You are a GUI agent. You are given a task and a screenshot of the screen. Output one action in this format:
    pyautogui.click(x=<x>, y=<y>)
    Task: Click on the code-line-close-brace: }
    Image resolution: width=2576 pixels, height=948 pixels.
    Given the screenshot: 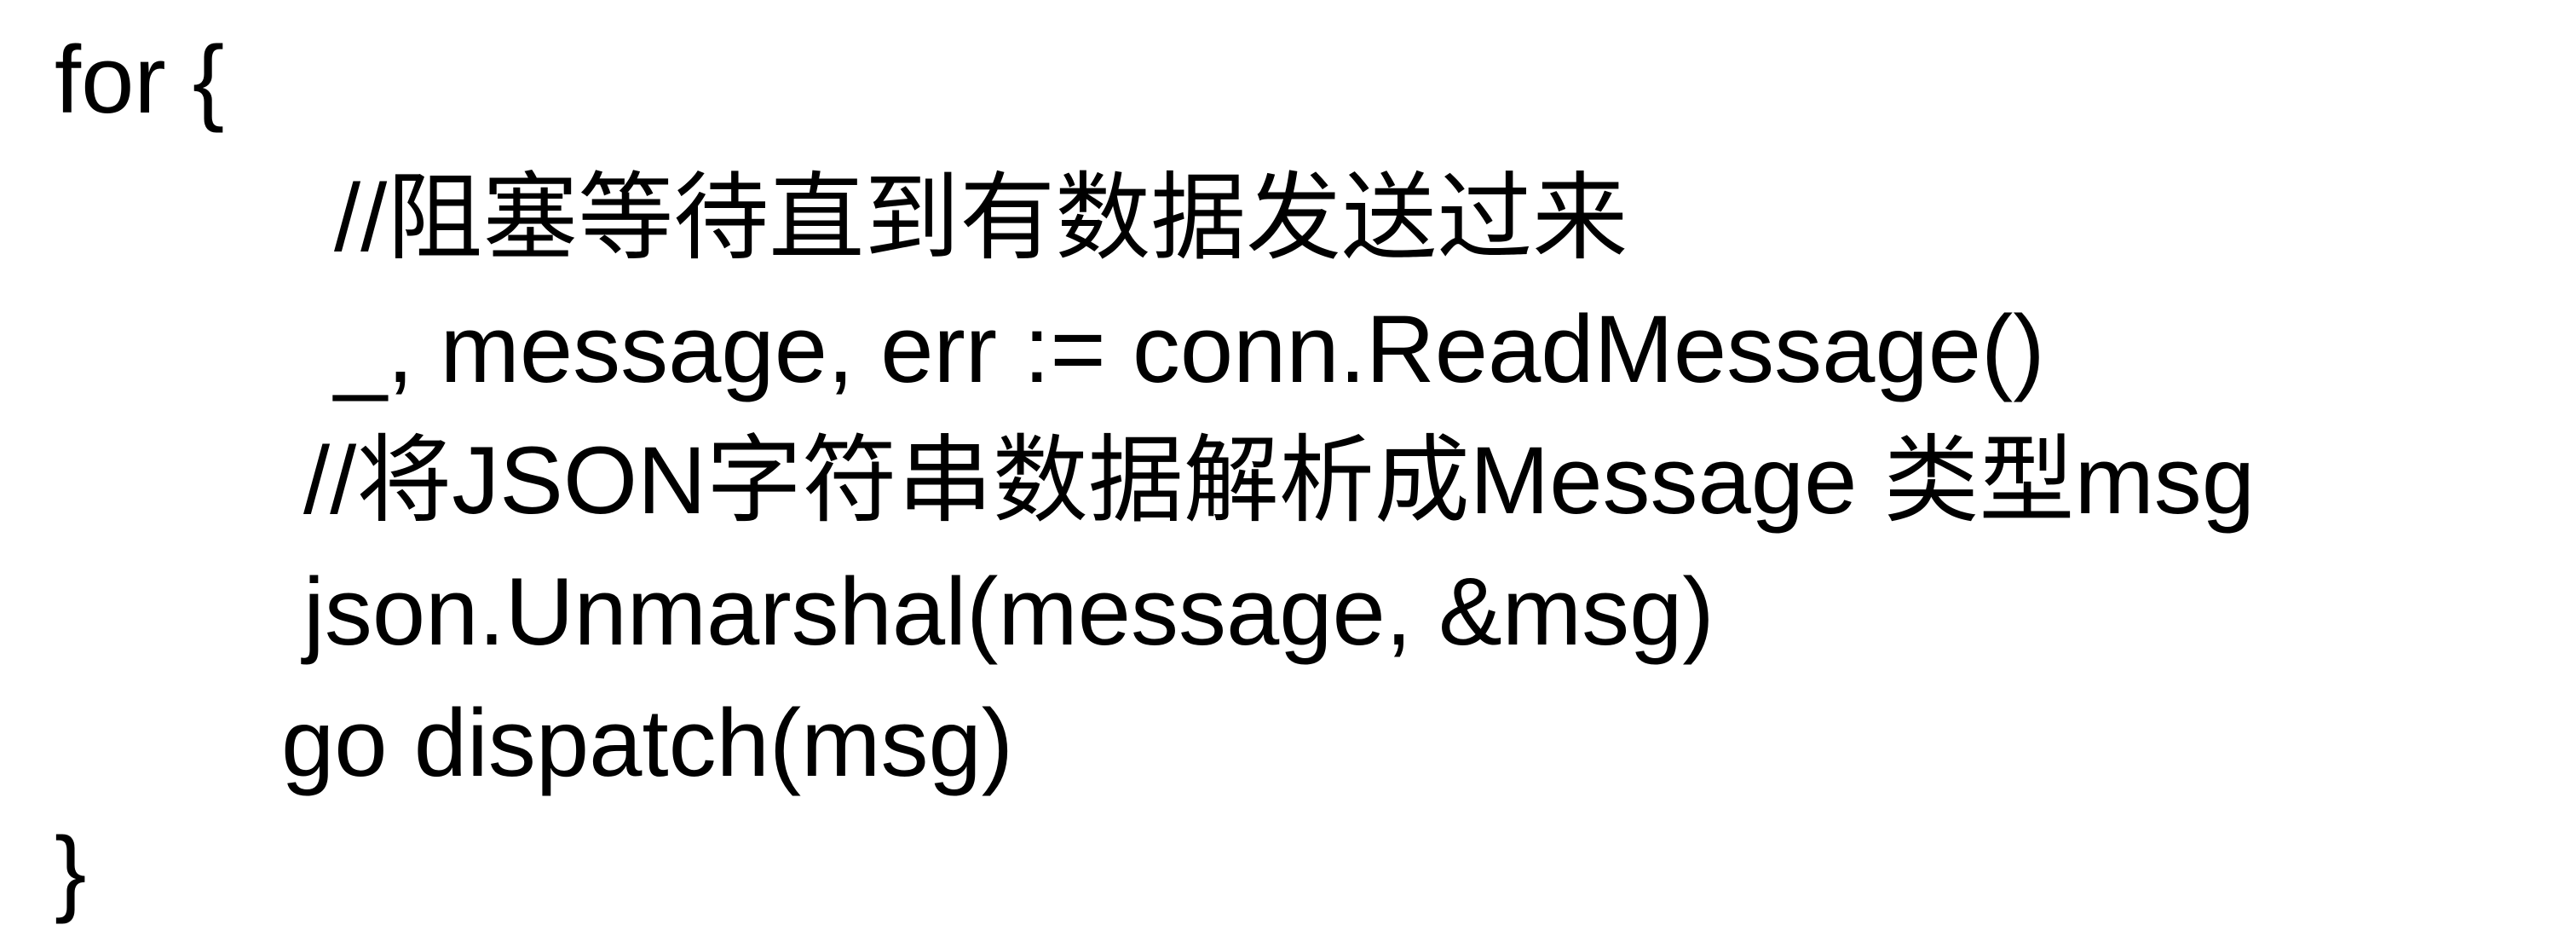 What is the action you would take?
    pyautogui.click(x=71, y=871)
    